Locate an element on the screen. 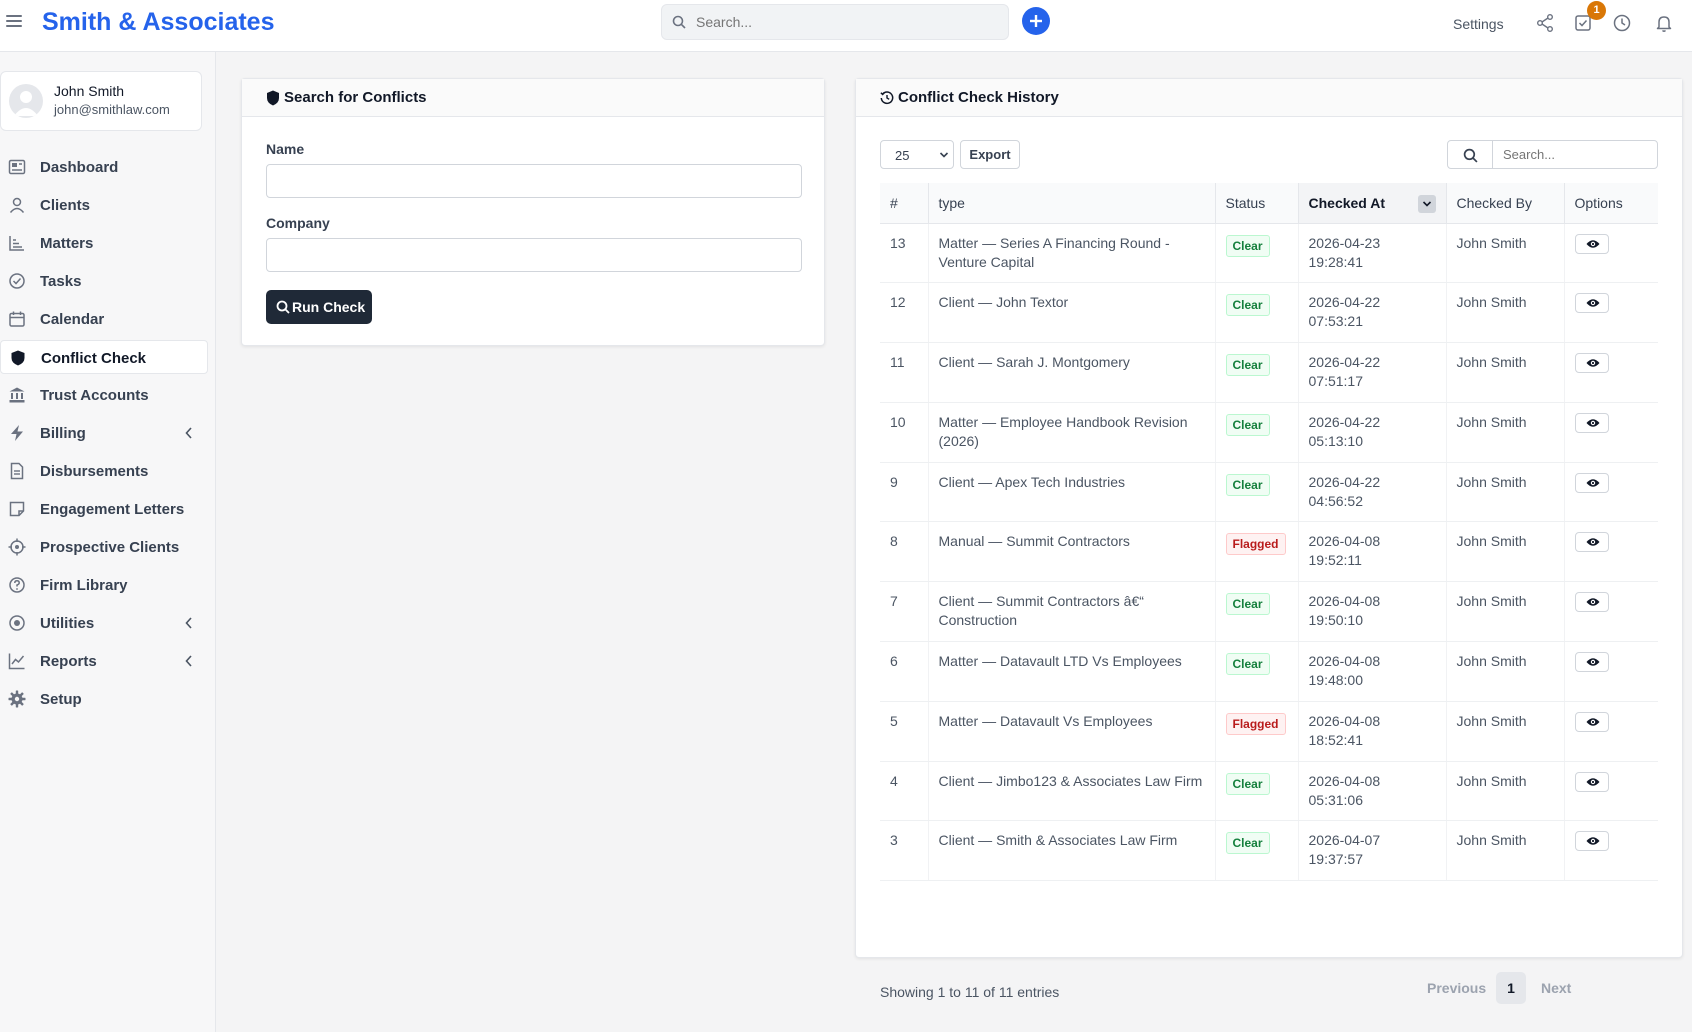 The width and height of the screenshot is (1692, 1032). sidebar-item-label: Conflict Check is located at coordinates (94, 358).